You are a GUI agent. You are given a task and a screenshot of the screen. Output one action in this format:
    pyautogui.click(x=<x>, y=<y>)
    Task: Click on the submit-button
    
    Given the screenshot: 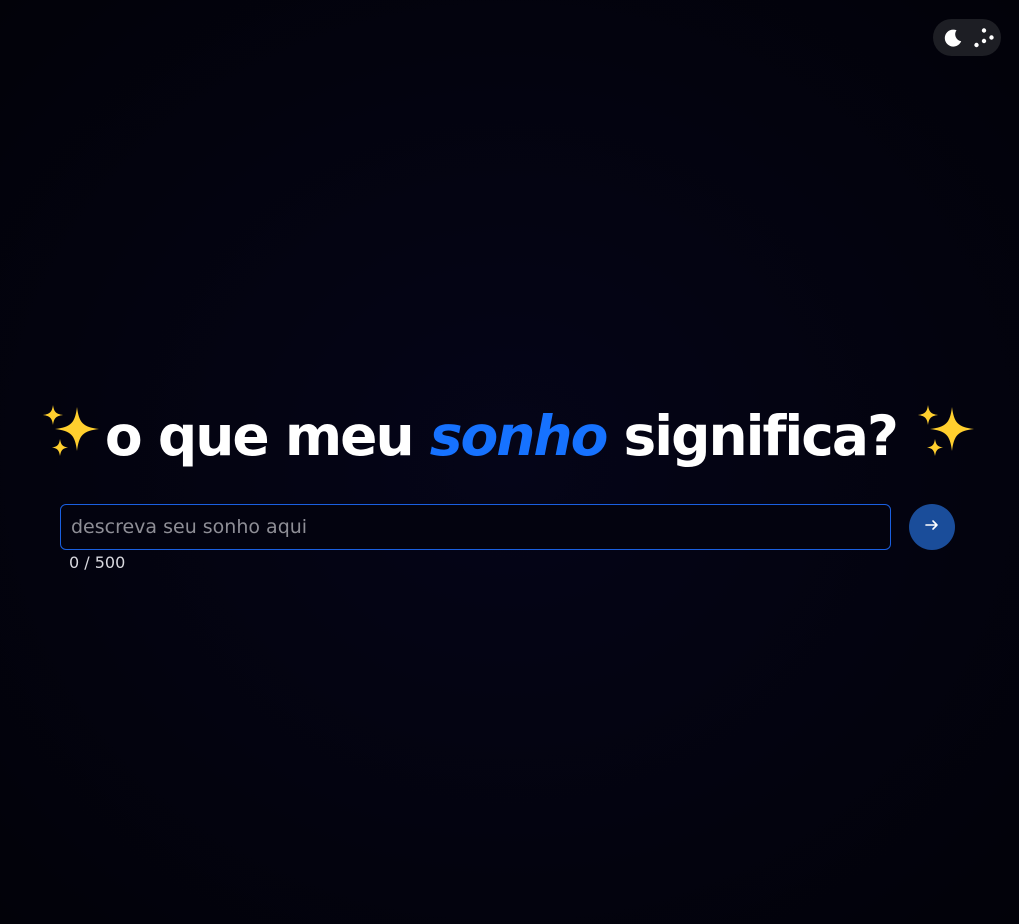 What is the action you would take?
    pyautogui.click(x=932, y=527)
    